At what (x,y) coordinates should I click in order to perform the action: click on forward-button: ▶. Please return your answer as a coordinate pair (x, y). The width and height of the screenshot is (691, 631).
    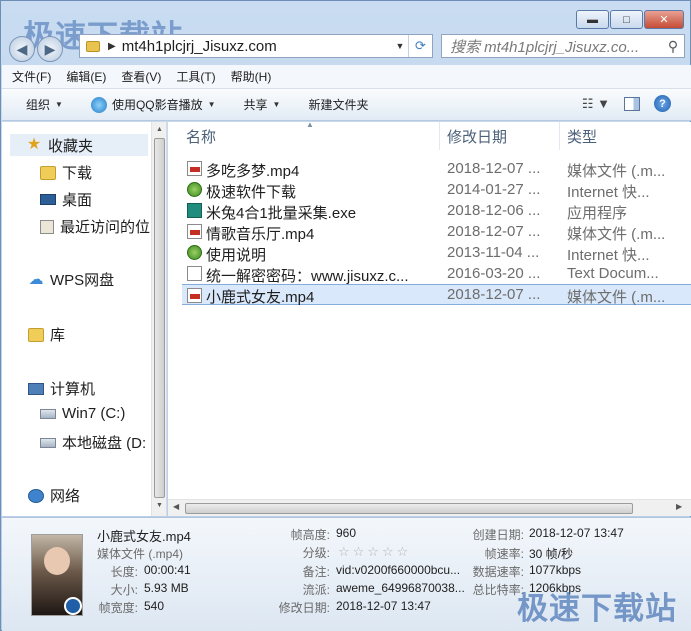
    Looking at the image, I should click on (50, 49).